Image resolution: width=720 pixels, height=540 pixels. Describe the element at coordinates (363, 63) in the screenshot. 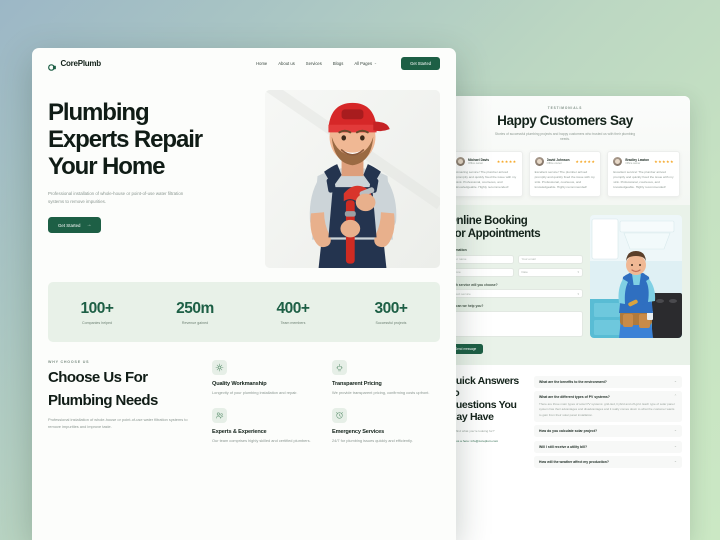

I see `nav-all-pages-label: All Pages` at that location.